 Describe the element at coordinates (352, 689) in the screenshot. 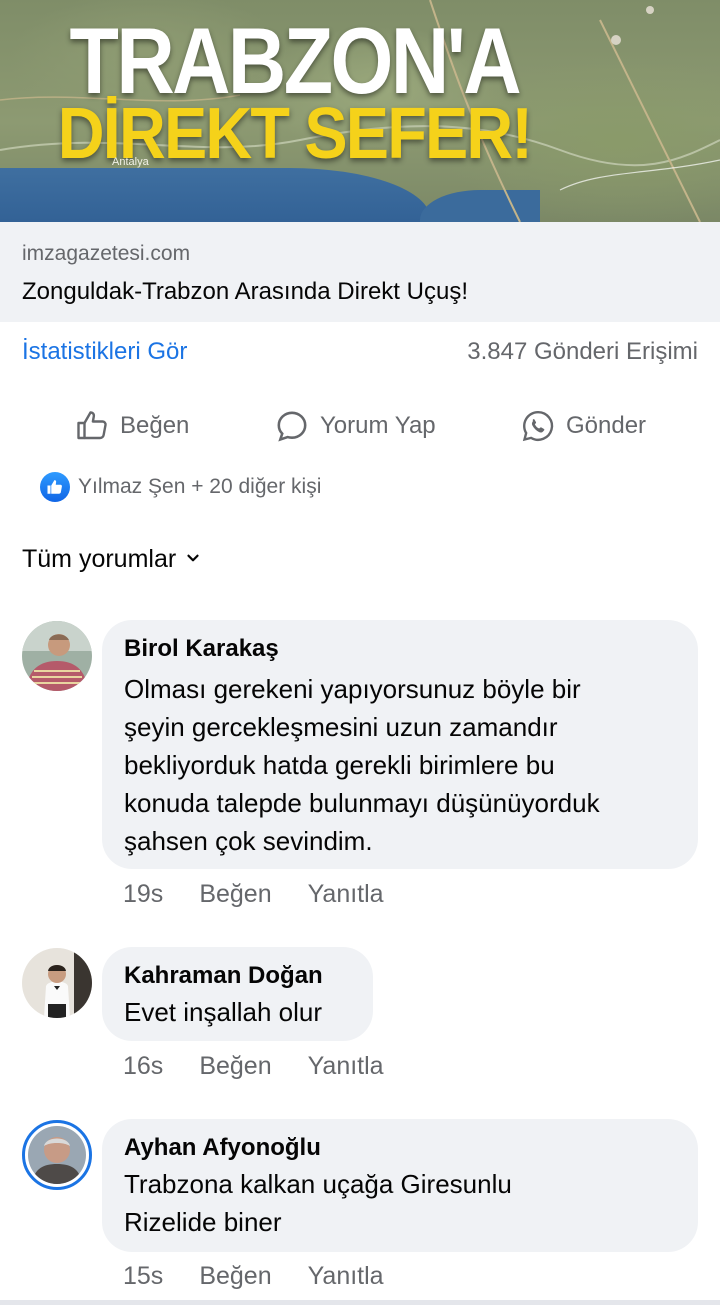

I see `comment-text-line: Olması gerekeni yapıyorsunuz böyle bir` at that location.